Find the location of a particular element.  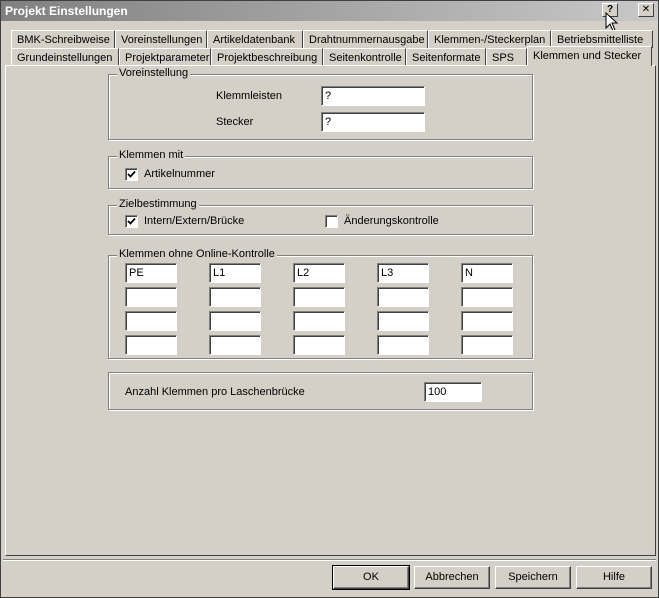

online-kontrolle-title: Klemmen ohne Online-Kontrolle is located at coordinates (197, 254).